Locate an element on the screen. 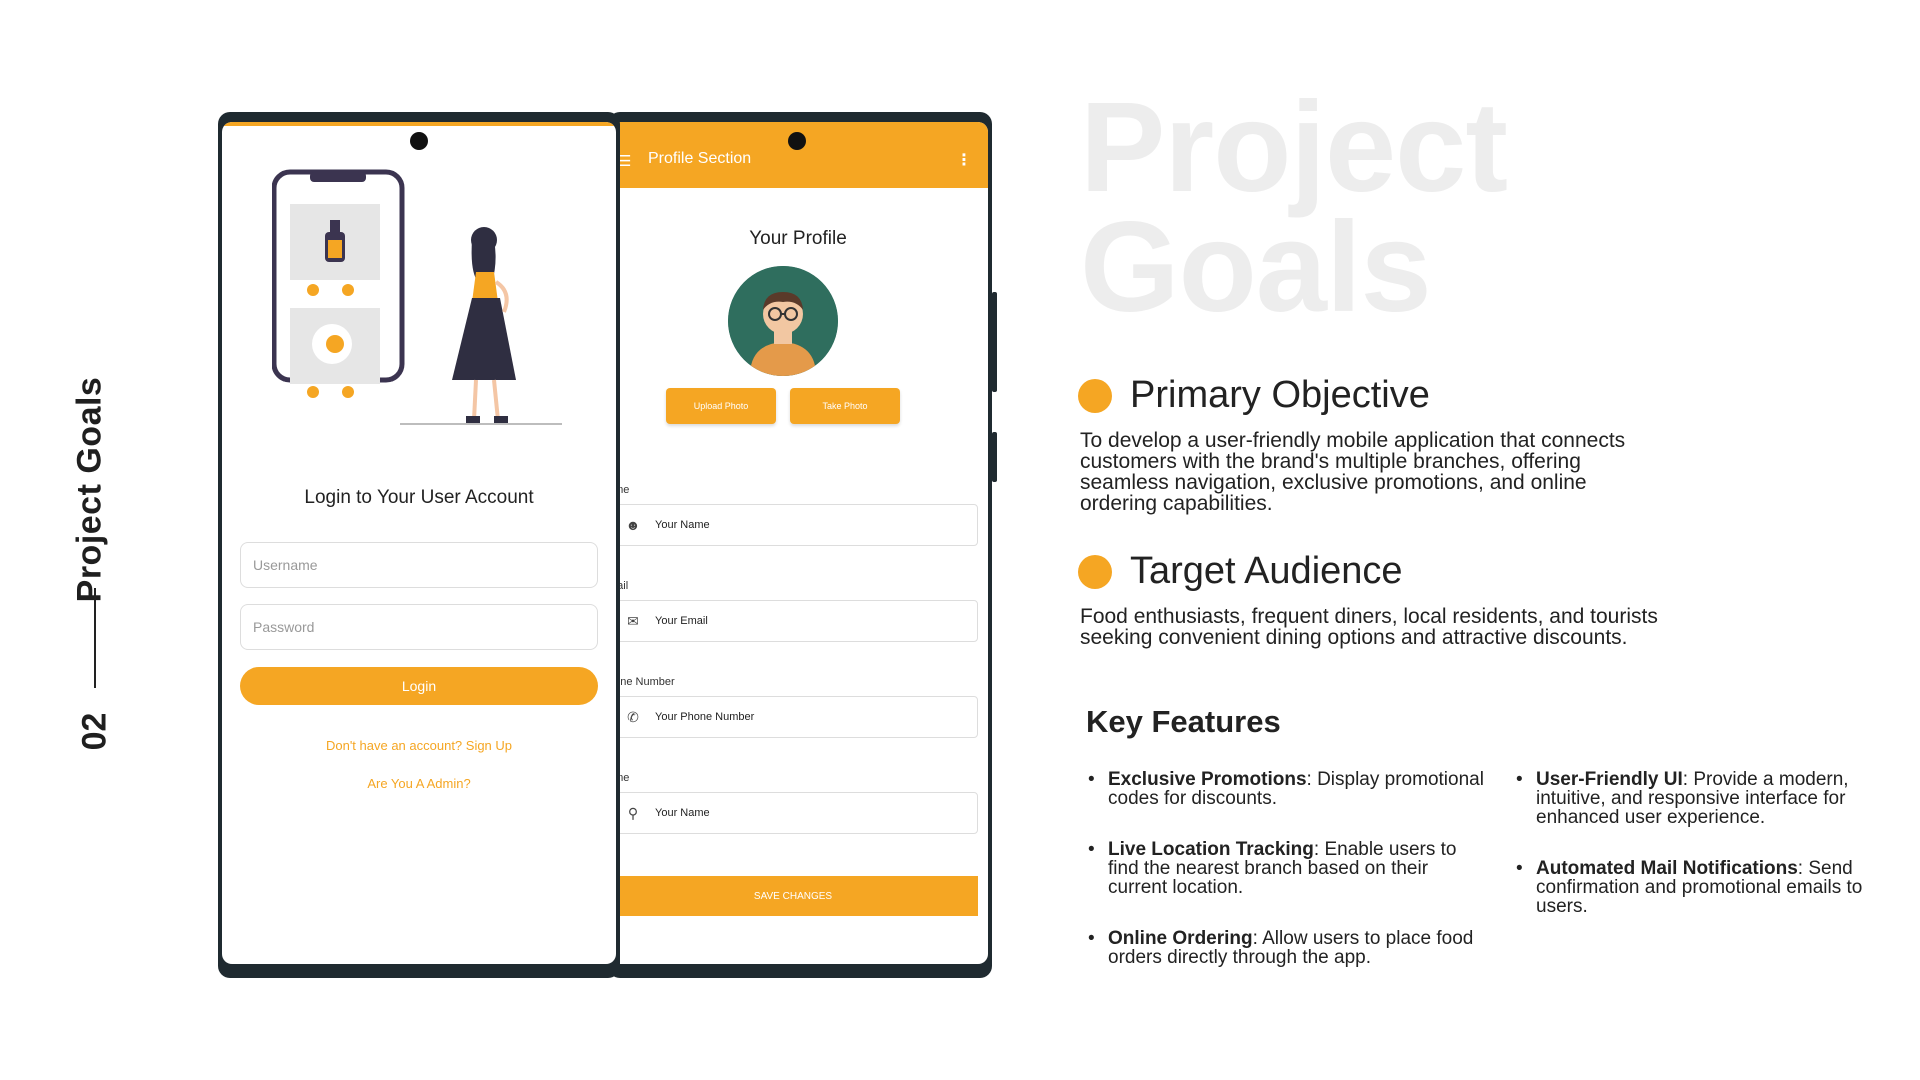 This screenshot has height=1080, width=1920. admin-link: Are You A Admin? is located at coordinates (419, 783).